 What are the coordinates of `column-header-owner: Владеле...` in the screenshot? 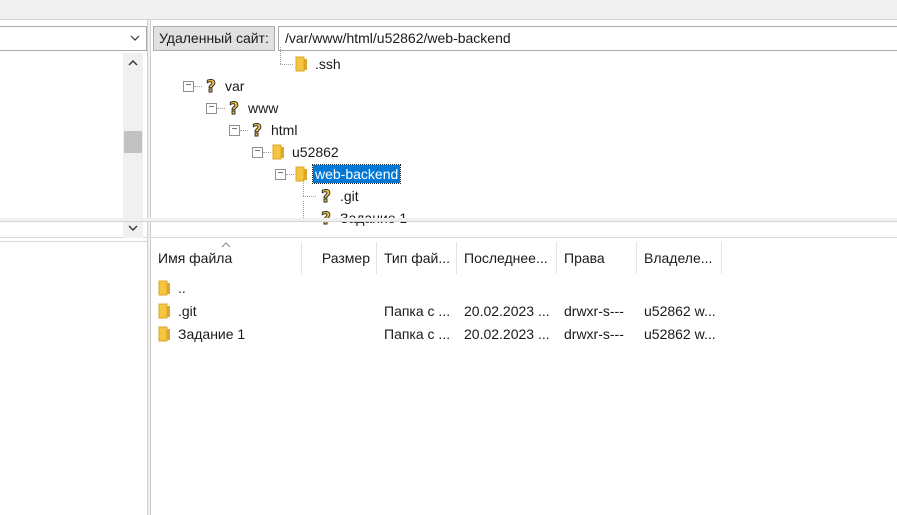 It's located at (679, 258).